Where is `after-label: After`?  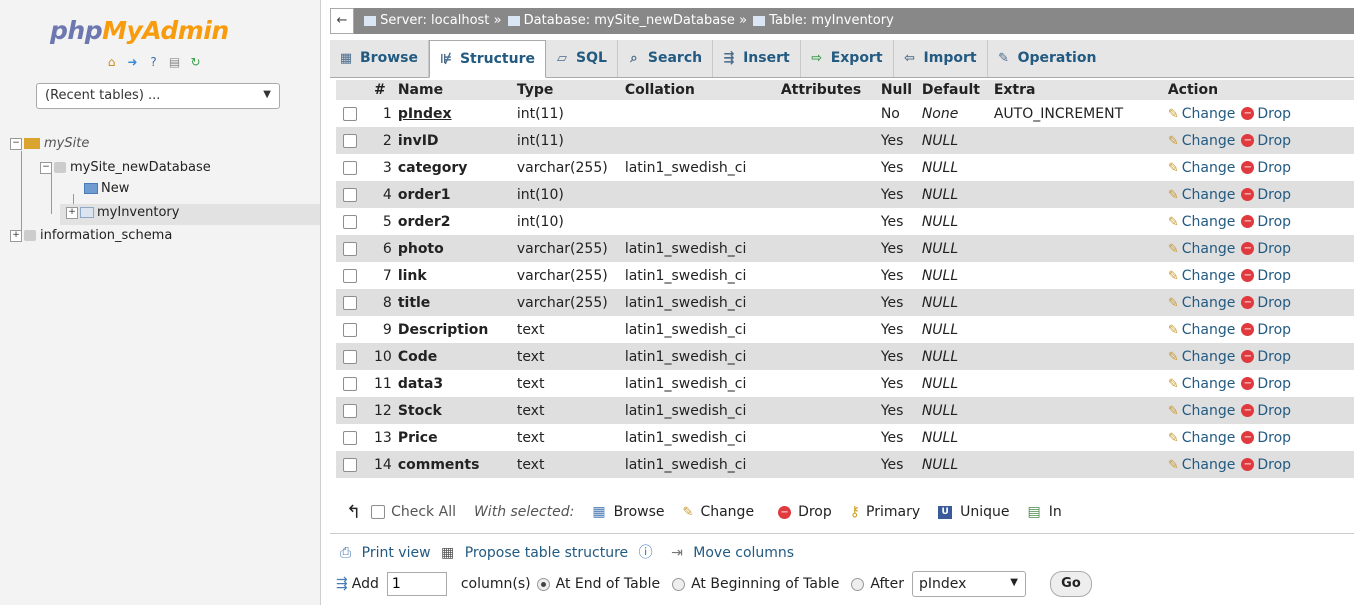
after-label: After is located at coordinates (887, 584).